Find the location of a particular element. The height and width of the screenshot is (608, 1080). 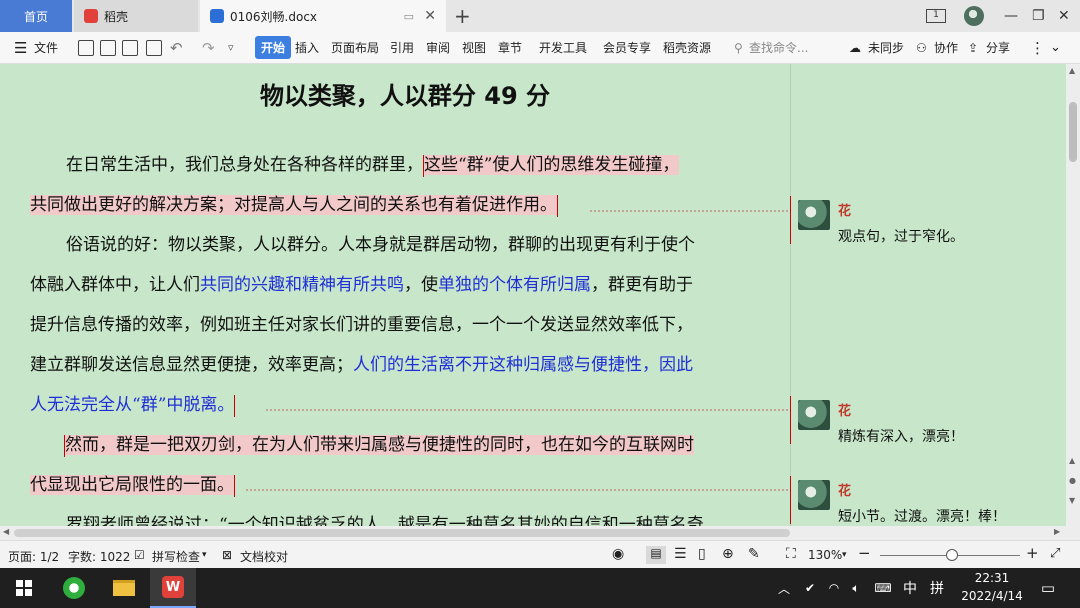

horizontal-scrollbar: ◀ ▶ is located at coordinates (540, 533).